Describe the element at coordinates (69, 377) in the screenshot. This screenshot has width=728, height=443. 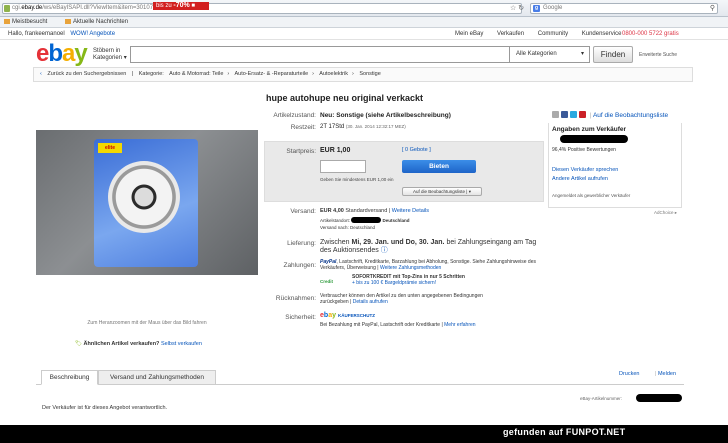
I see `tab-description: Beschreibung` at that location.